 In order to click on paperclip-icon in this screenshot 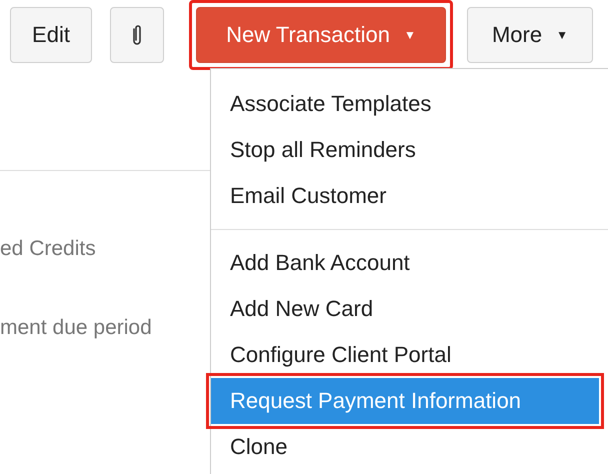, I will do `click(137, 35)`.